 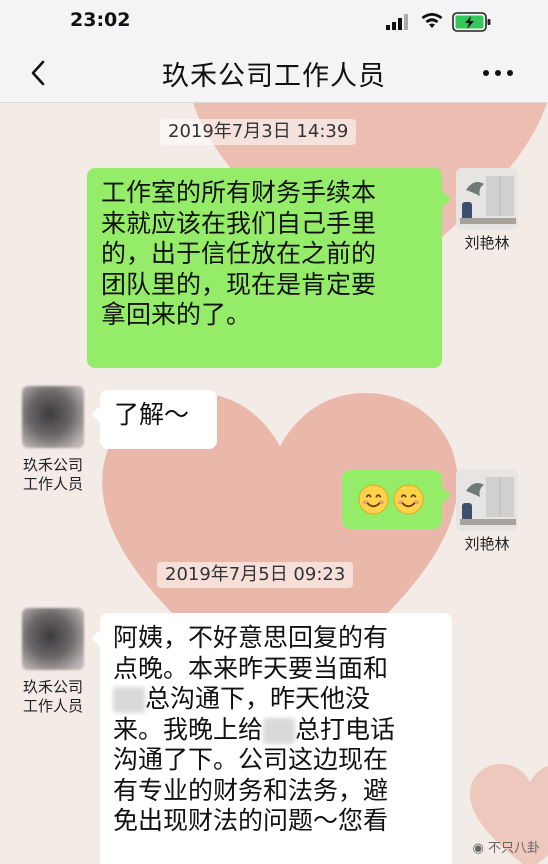 What do you see at coordinates (251, 820) in the screenshot?
I see `message-line: 免出现财法的问题～您看` at bounding box center [251, 820].